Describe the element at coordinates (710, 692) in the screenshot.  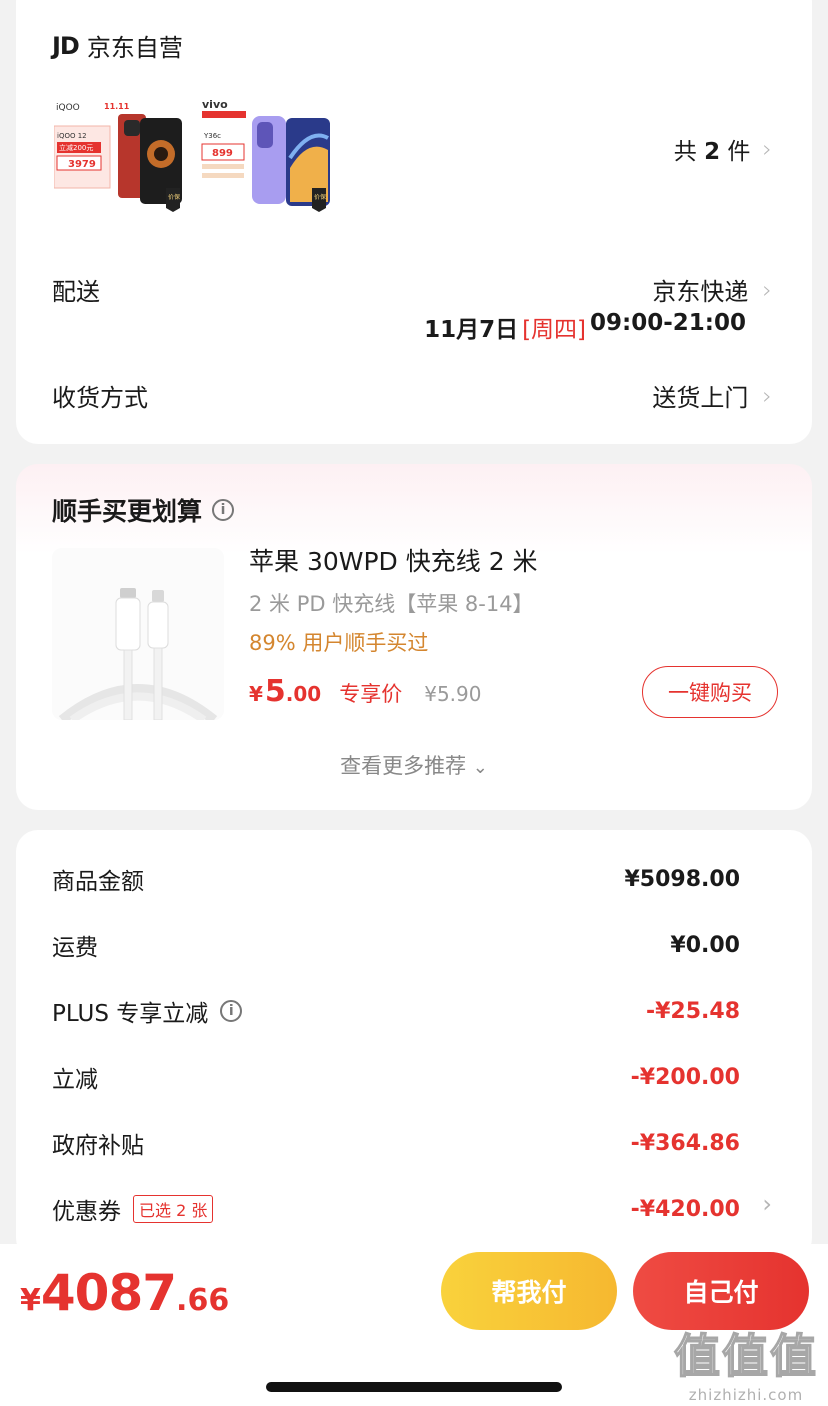
I see `one-click-buy-button: 一键购买` at that location.